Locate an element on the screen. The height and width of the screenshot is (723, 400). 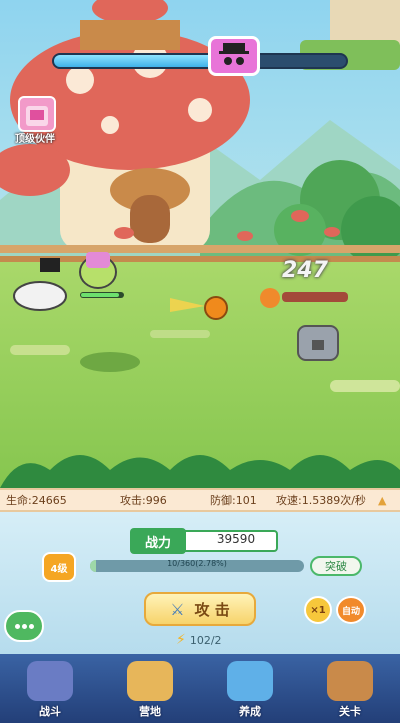
nav-label-stage: 关卡 is located at coordinates (350, 711).